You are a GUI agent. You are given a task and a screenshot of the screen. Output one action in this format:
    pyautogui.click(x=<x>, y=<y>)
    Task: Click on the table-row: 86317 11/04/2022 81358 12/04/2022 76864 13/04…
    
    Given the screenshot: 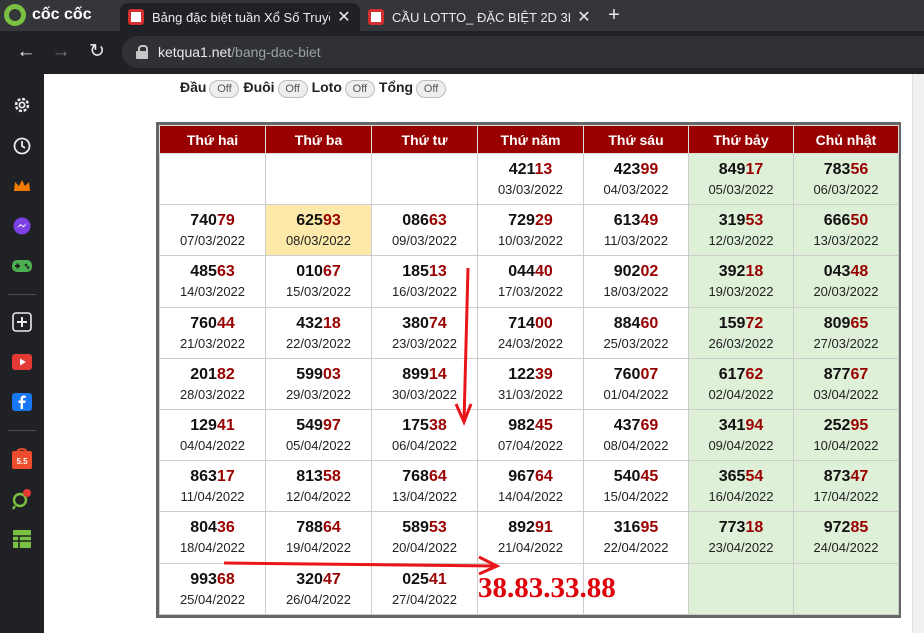 What is the action you would take?
    pyautogui.click(x=529, y=486)
    